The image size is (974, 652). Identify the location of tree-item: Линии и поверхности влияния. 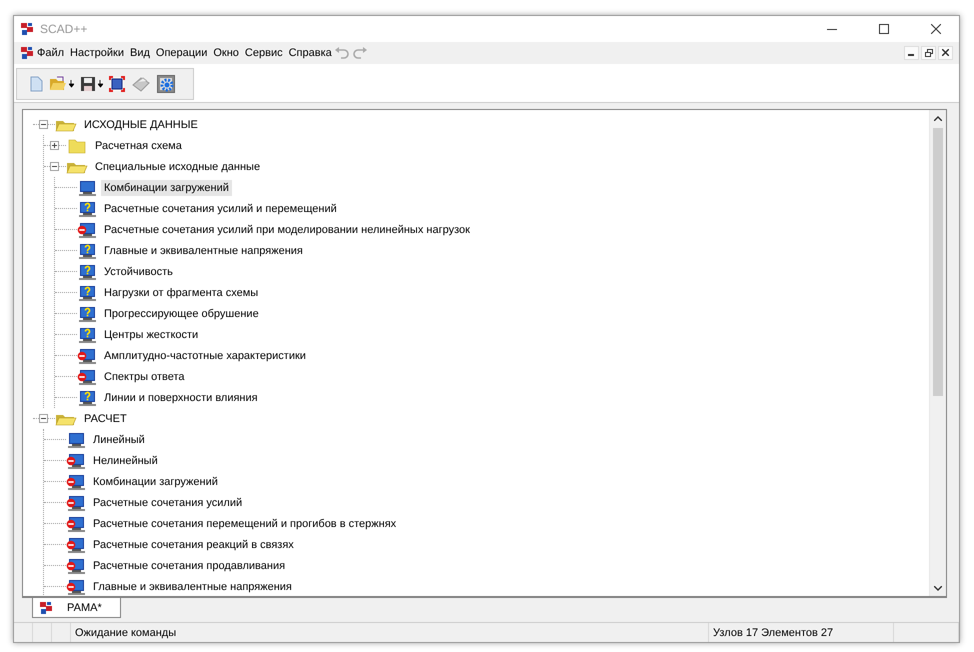
(181, 398).